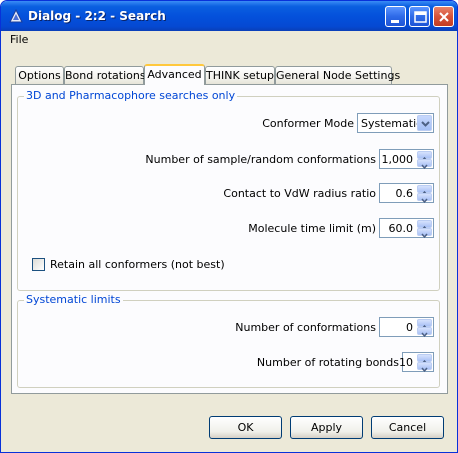  I want to click on time-limit-spinner: 60.0, so click(406, 228).